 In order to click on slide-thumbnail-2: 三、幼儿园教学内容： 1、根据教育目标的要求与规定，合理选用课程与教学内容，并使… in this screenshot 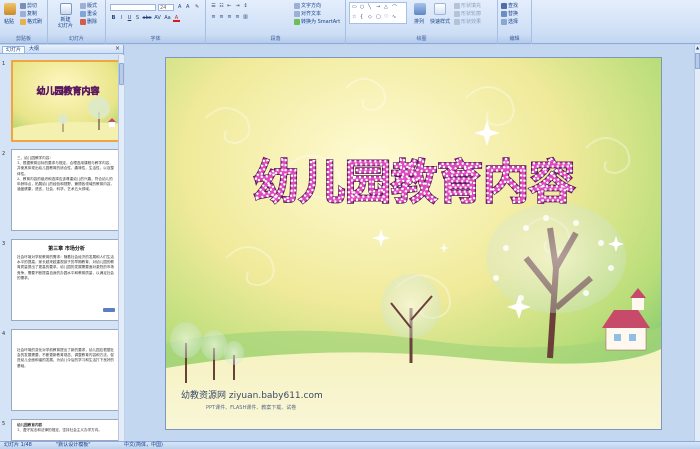, I will do `click(66, 190)`.